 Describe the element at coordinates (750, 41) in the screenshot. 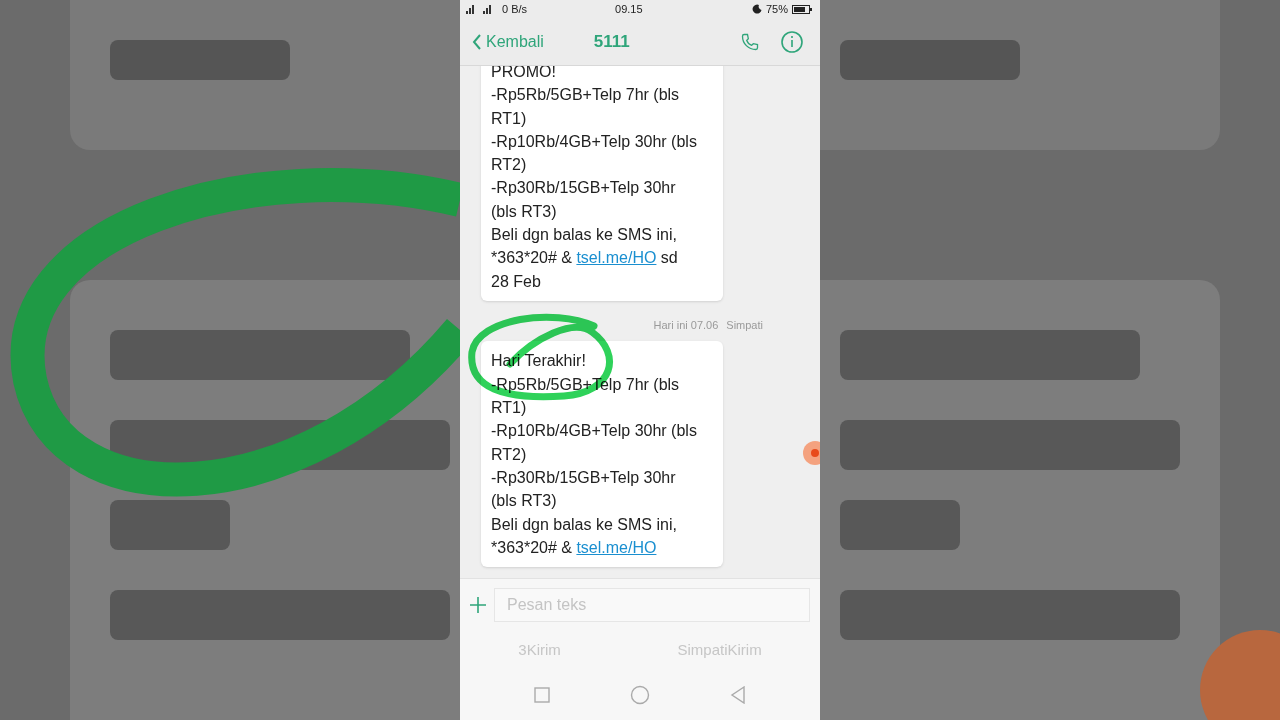

I see `phone-button` at that location.